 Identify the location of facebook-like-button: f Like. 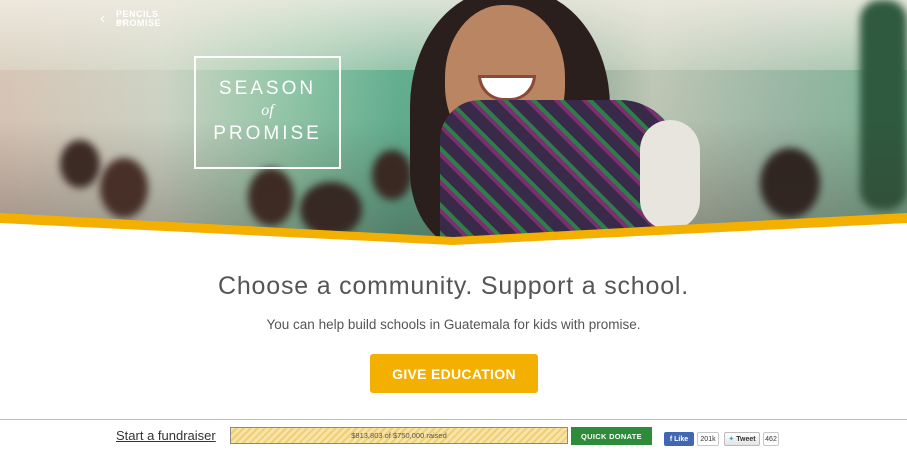
(679, 439).